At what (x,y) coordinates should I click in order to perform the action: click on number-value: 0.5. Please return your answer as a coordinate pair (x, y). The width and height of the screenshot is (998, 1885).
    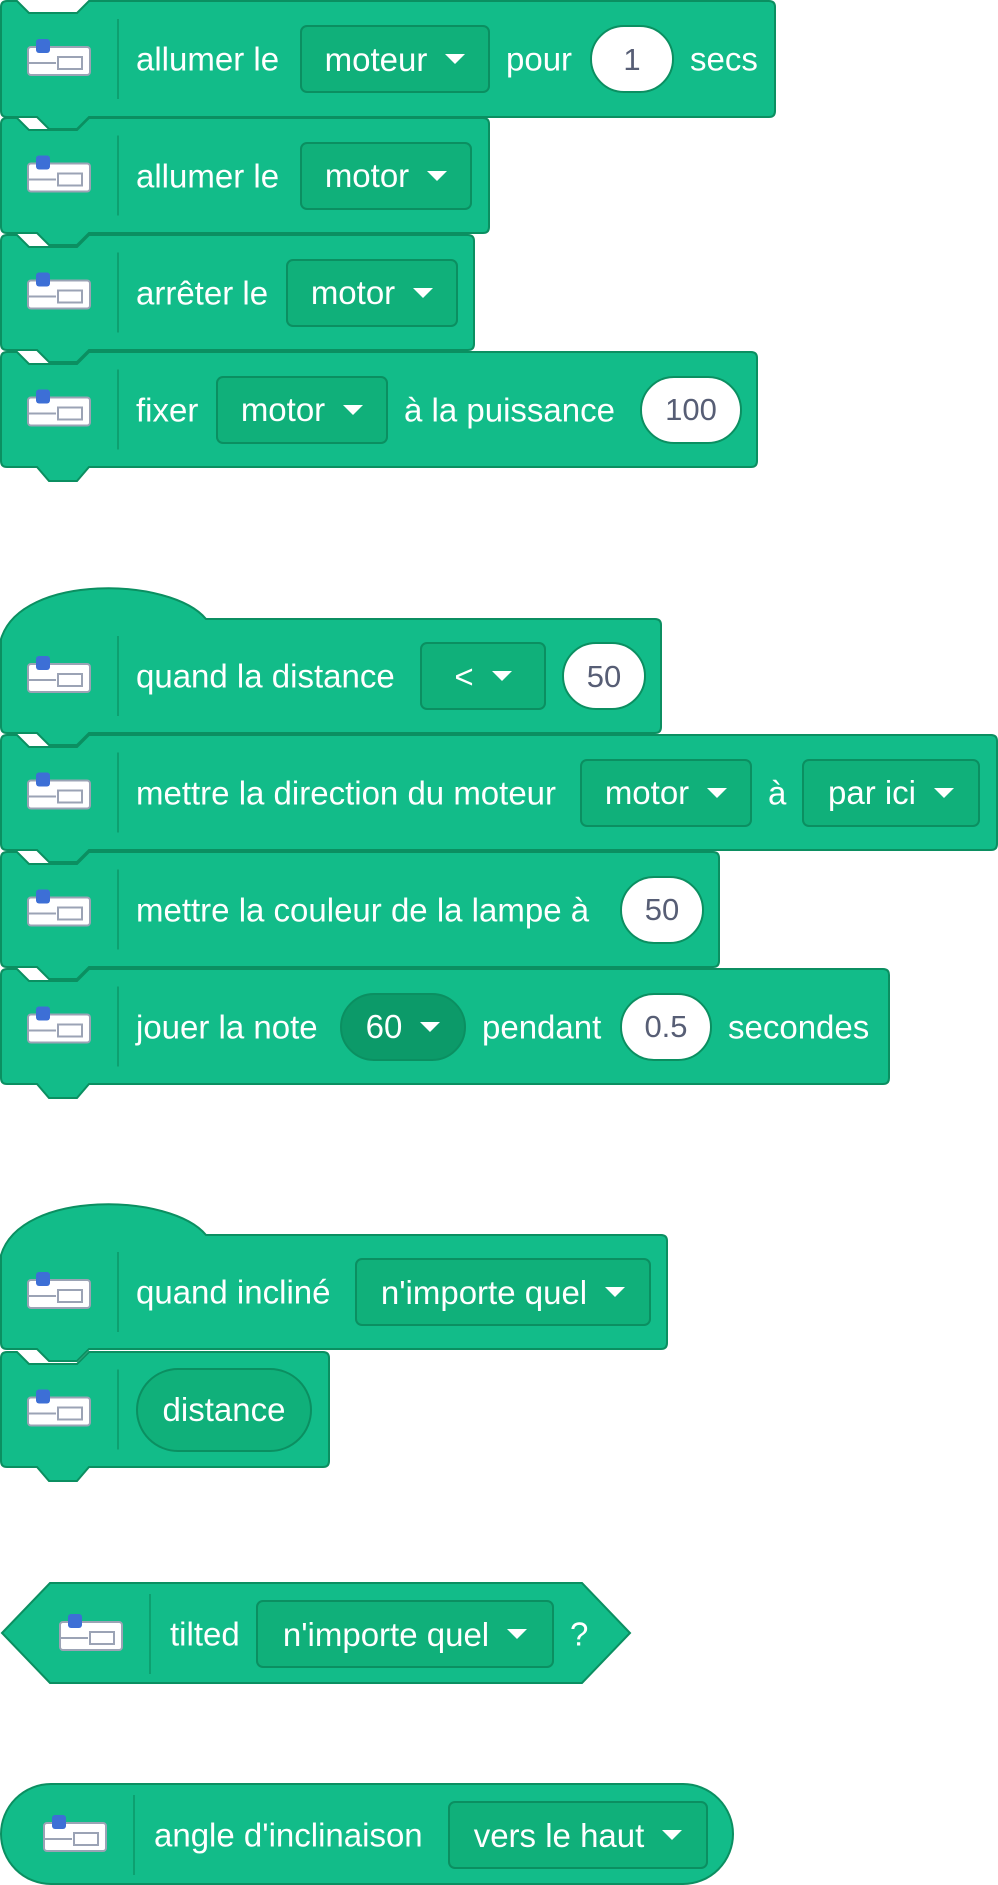
    Looking at the image, I should click on (666, 1026).